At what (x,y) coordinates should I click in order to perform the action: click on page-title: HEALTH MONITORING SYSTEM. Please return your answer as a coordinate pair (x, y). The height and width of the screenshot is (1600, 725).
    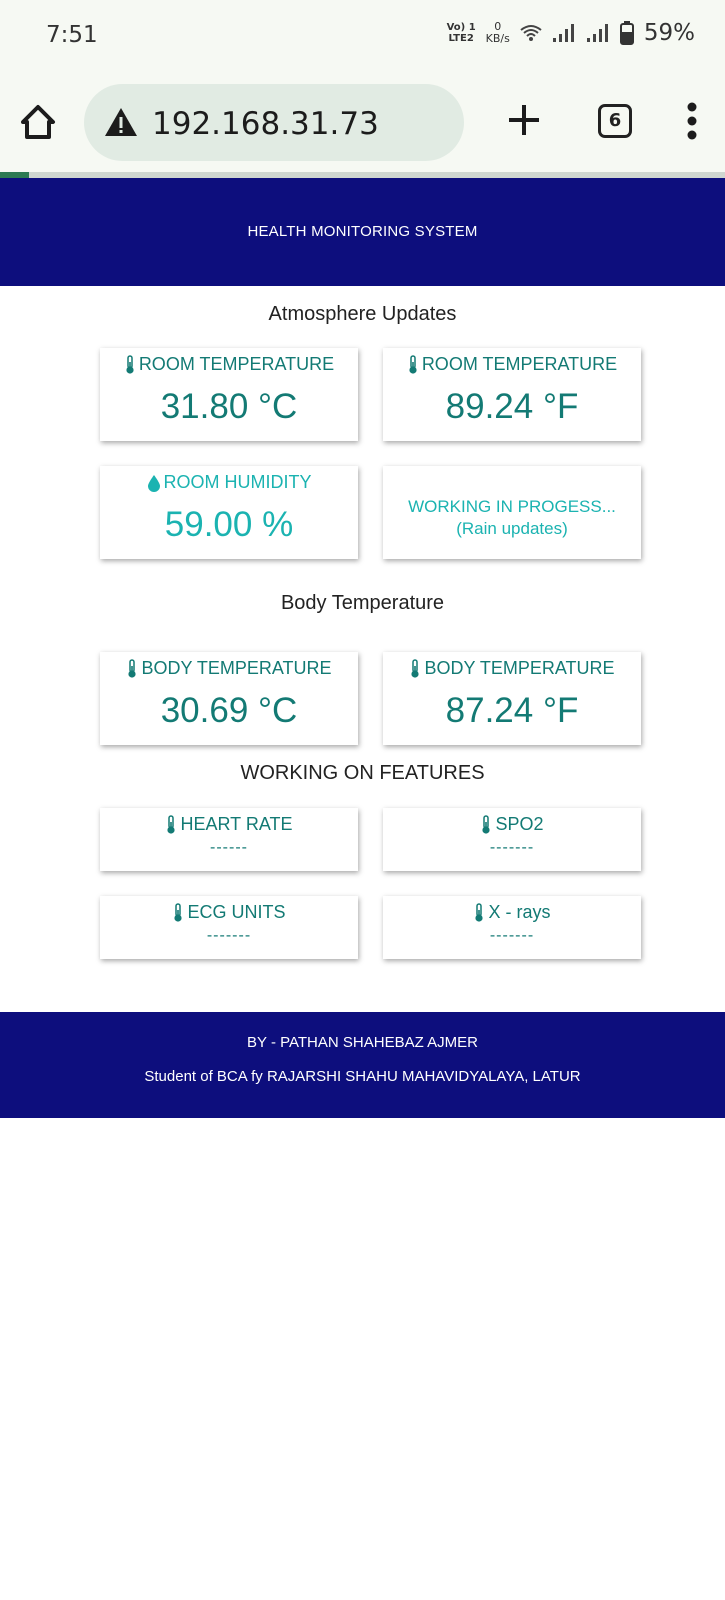
    Looking at the image, I should click on (362, 231).